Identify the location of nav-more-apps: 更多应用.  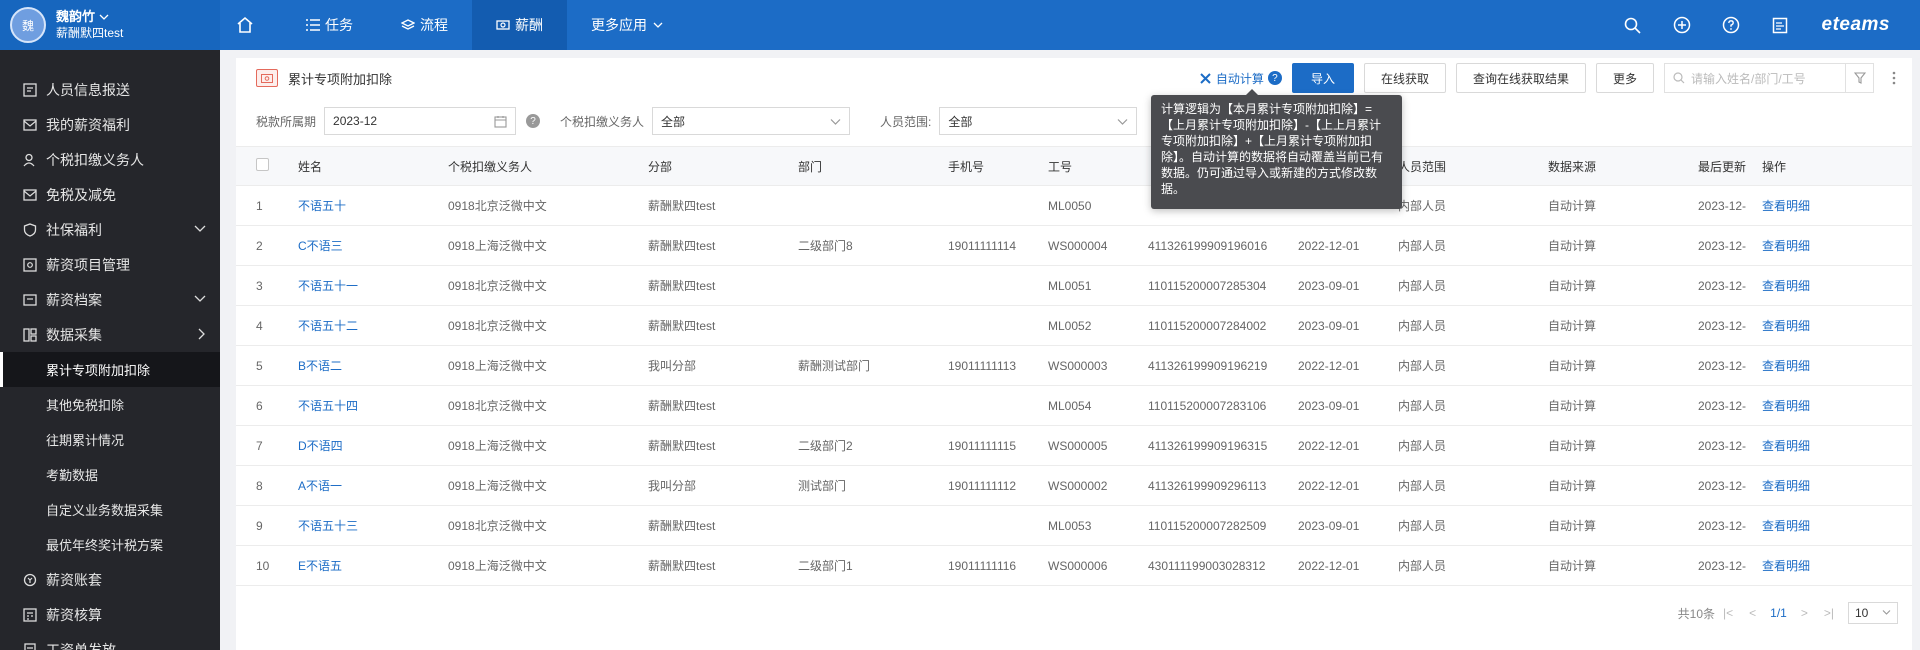
(629, 25).